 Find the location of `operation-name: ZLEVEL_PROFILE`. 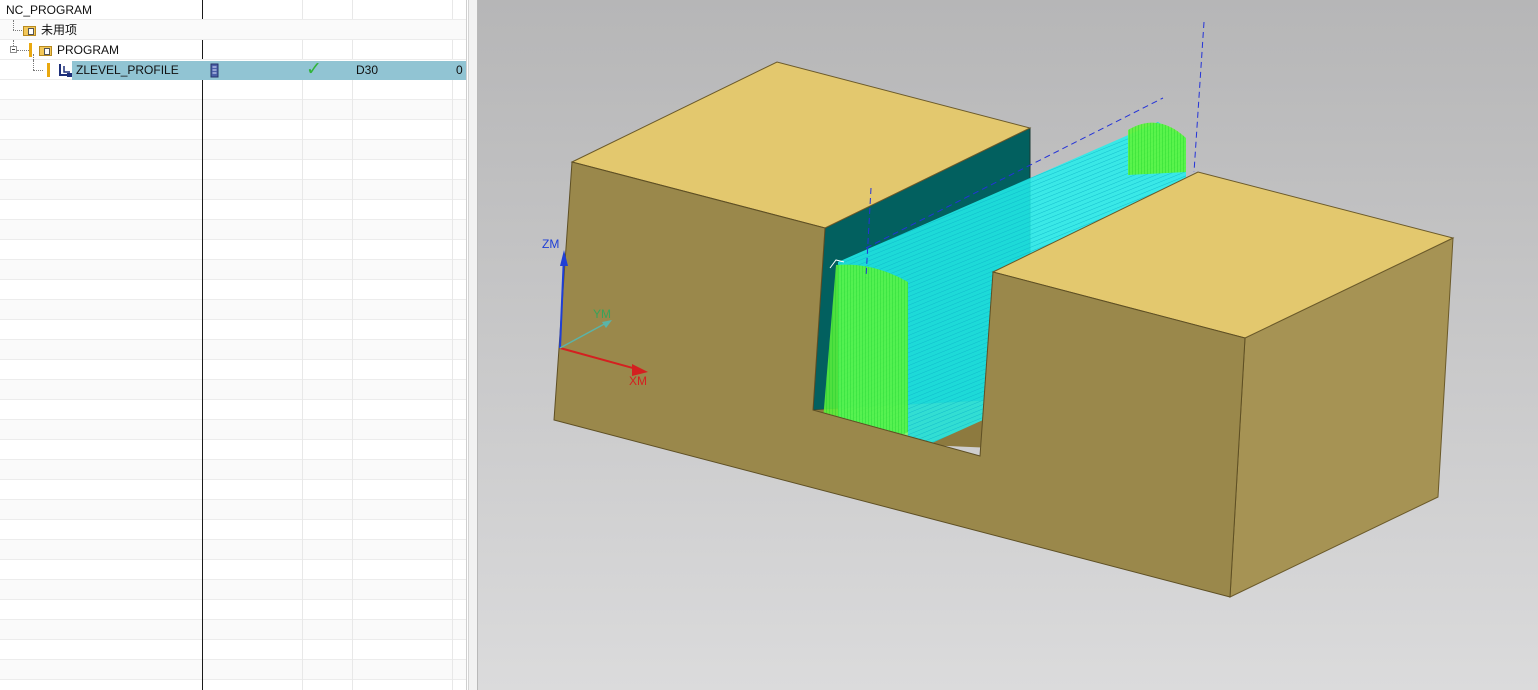

operation-name: ZLEVEL_PROFILE is located at coordinates (127, 70).